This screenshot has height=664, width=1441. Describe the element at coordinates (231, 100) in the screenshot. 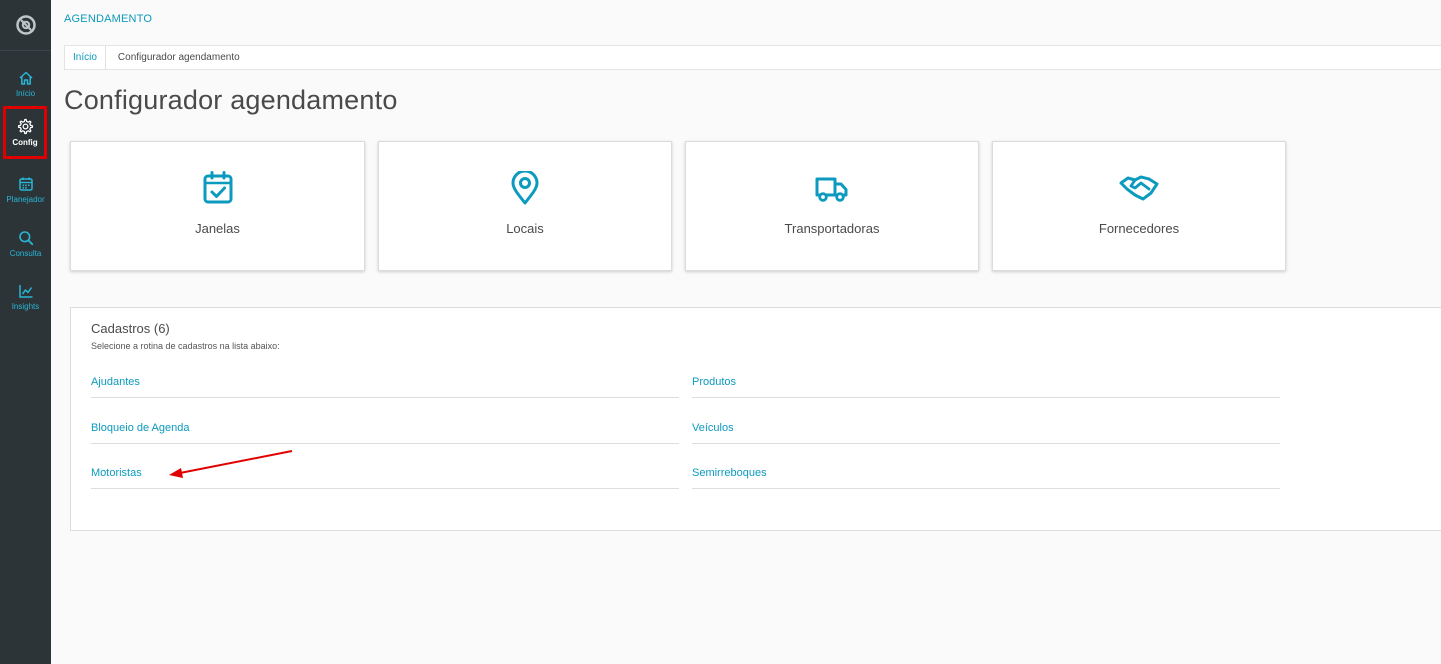

I see `page-title: Configurador agendamento` at that location.